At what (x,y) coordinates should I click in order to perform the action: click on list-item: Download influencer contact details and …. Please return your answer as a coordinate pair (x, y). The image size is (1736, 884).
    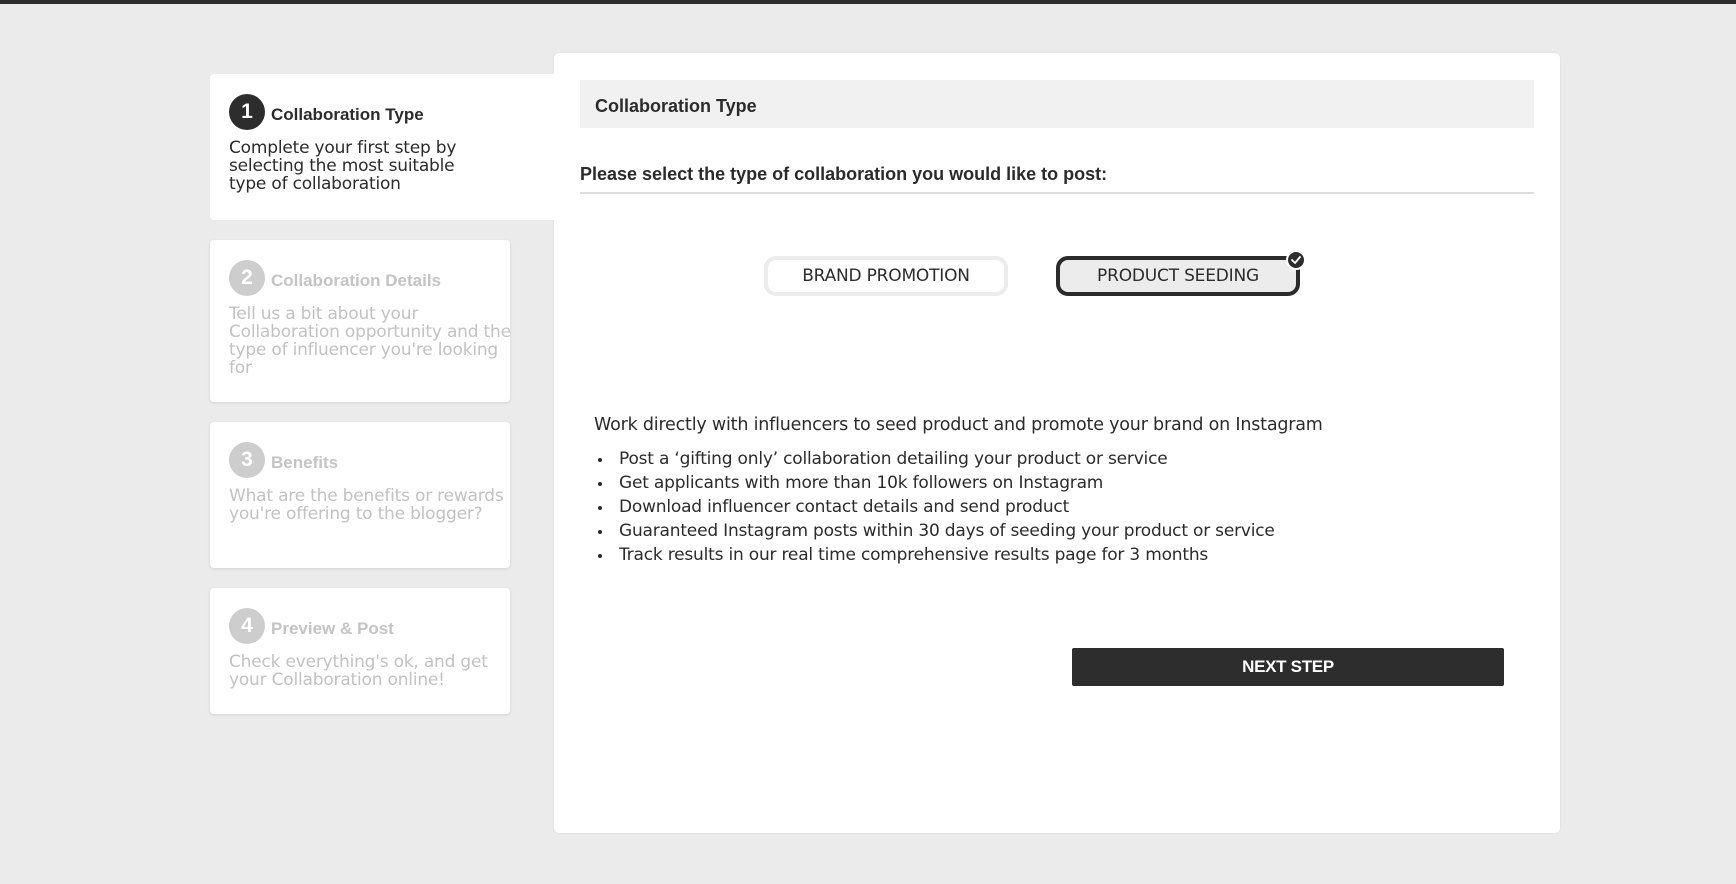
    Looking at the image, I should click on (934, 507).